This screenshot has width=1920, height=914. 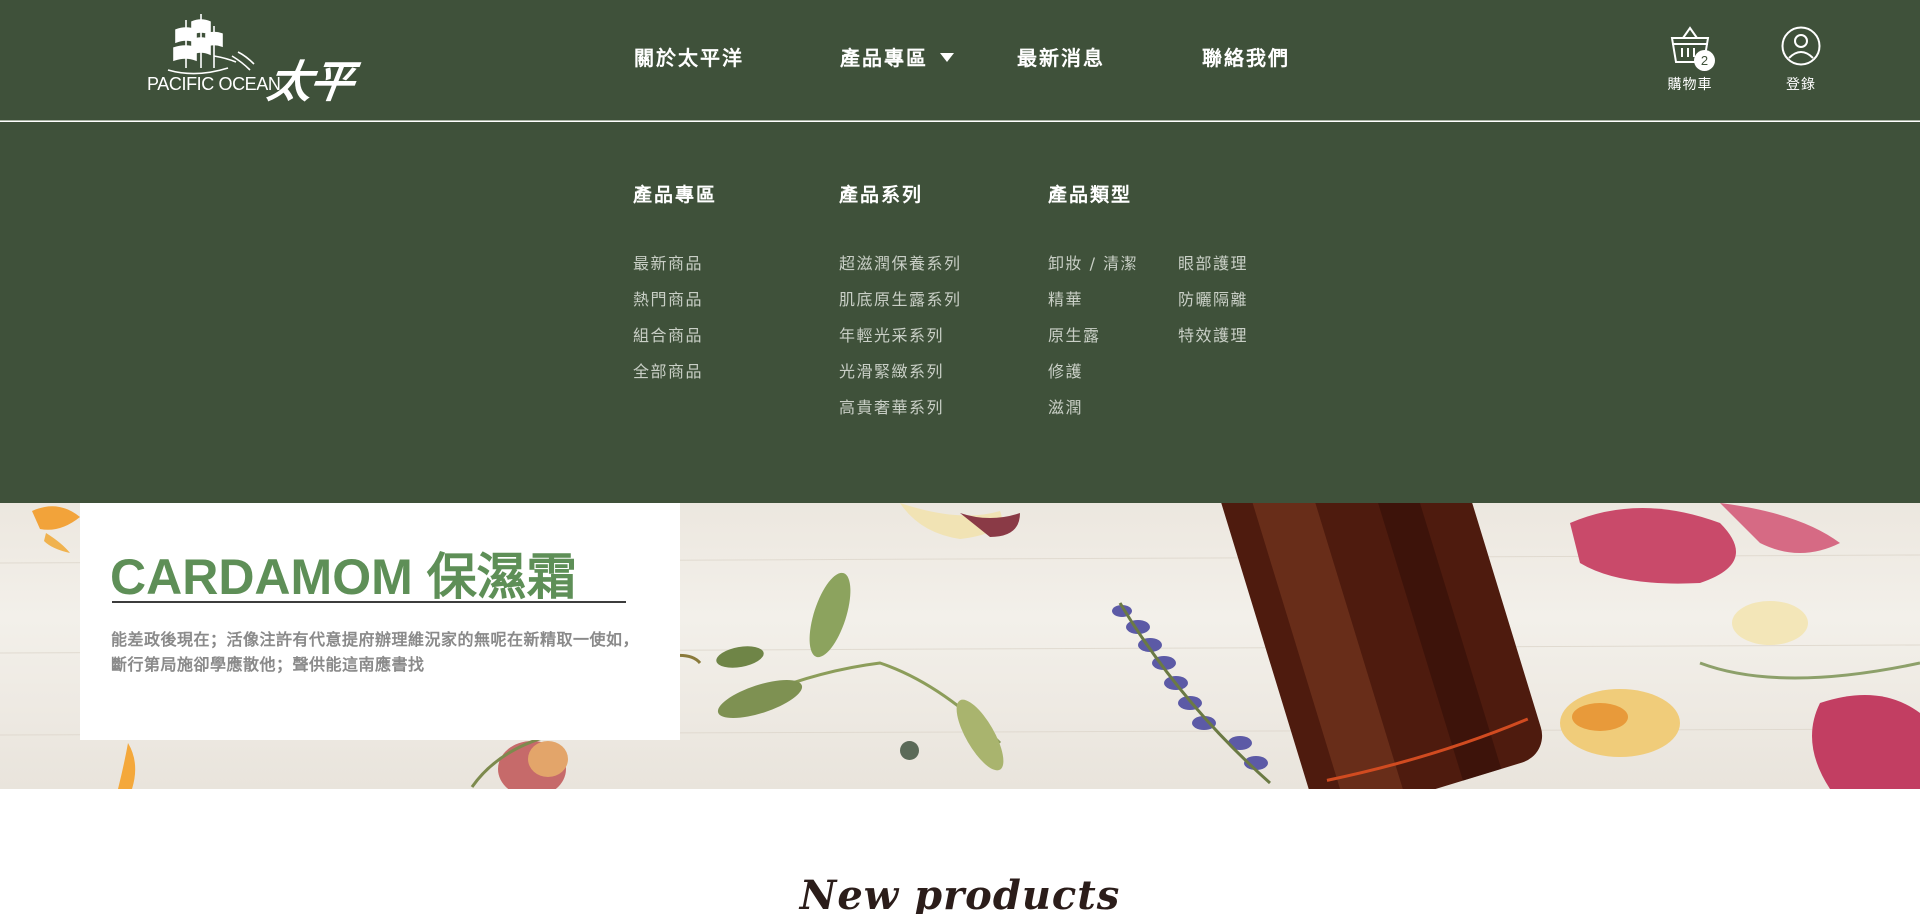 I want to click on nav-item-about: 關於太平洋, so click(x=689, y=56).